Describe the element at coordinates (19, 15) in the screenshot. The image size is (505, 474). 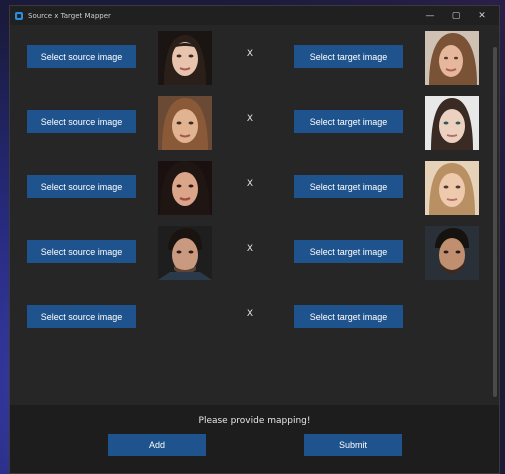
I see `app-icon` at that location.